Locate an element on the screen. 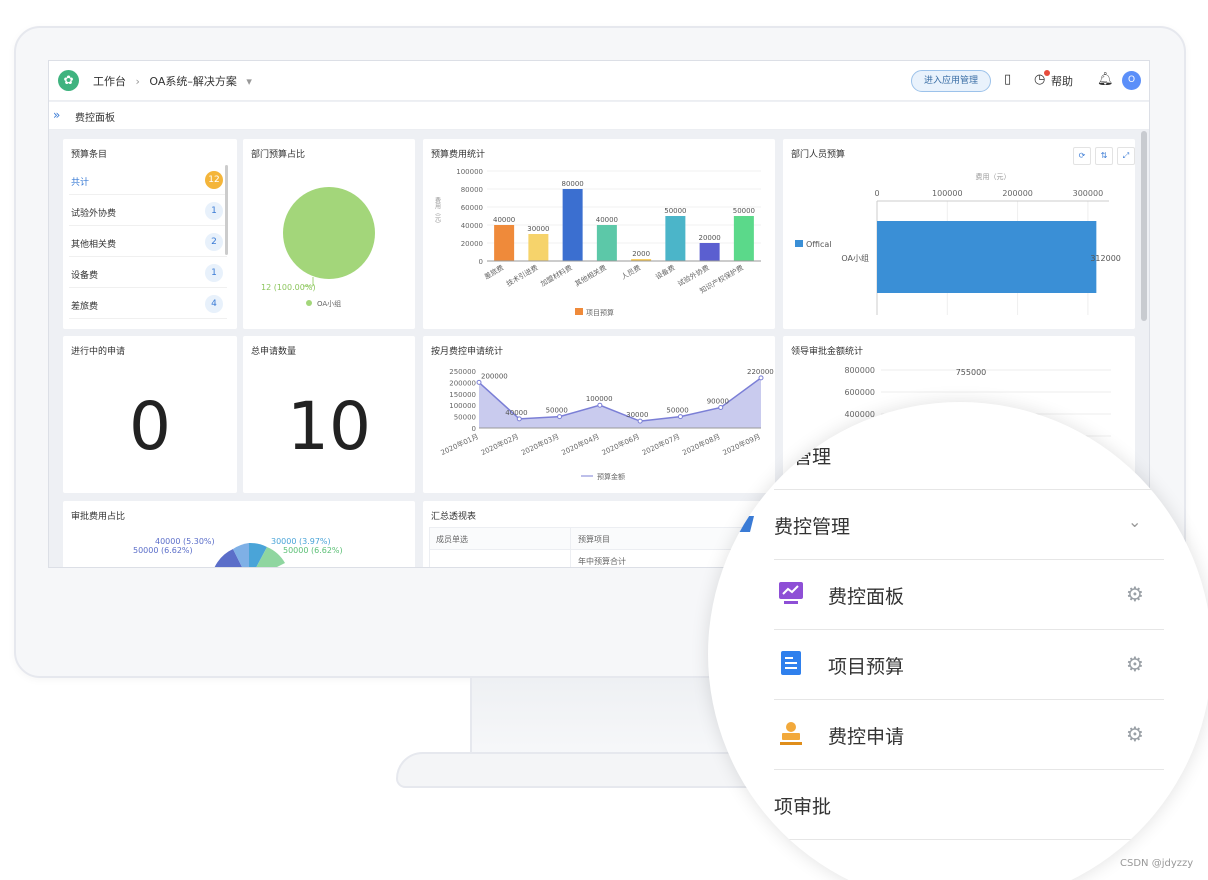 The width and height of the screenshot is (1208, 880). app-logo-icon: ✿ is located at coordinates (68, 80).